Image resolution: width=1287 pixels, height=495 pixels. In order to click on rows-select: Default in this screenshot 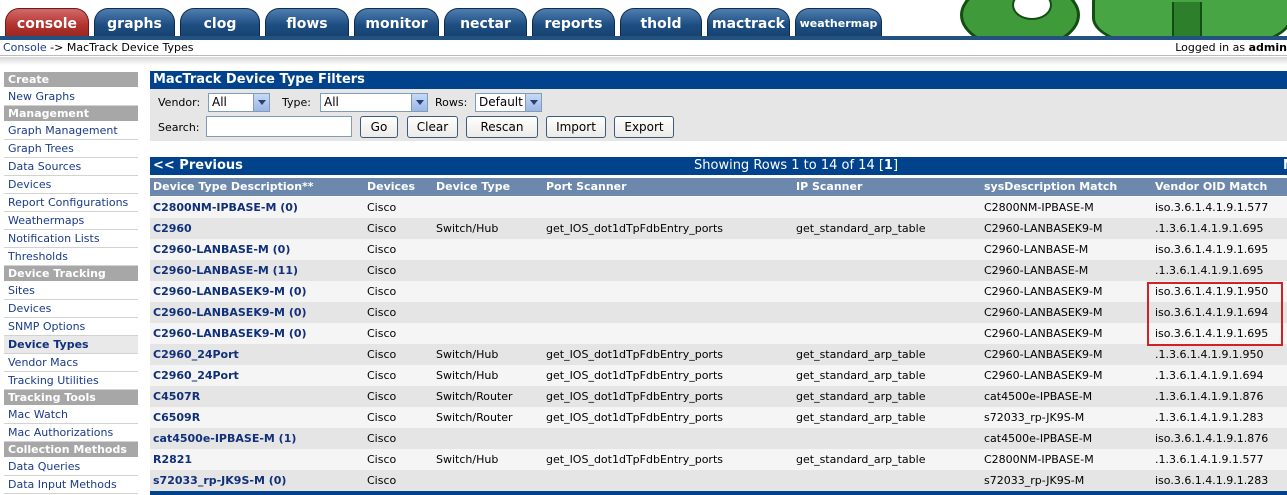, I will do `click(508, 102)`.